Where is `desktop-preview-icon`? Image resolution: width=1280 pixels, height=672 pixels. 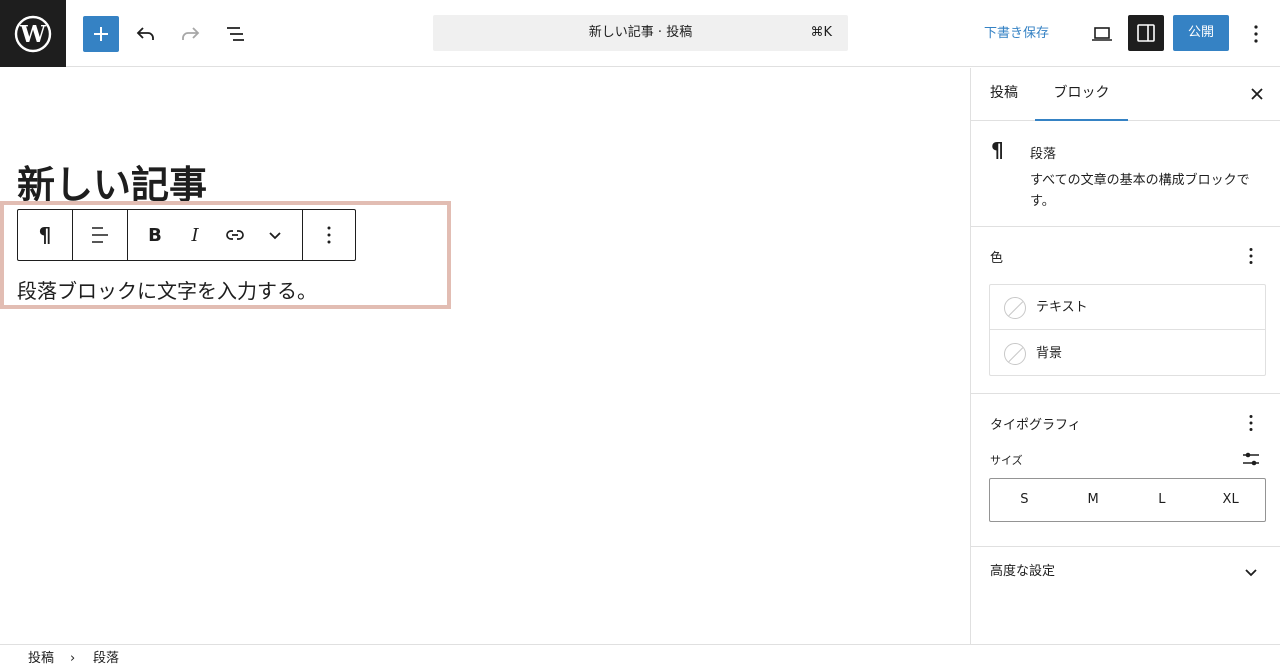 desktop-preview-icon is located at coordinates (1102, 34).